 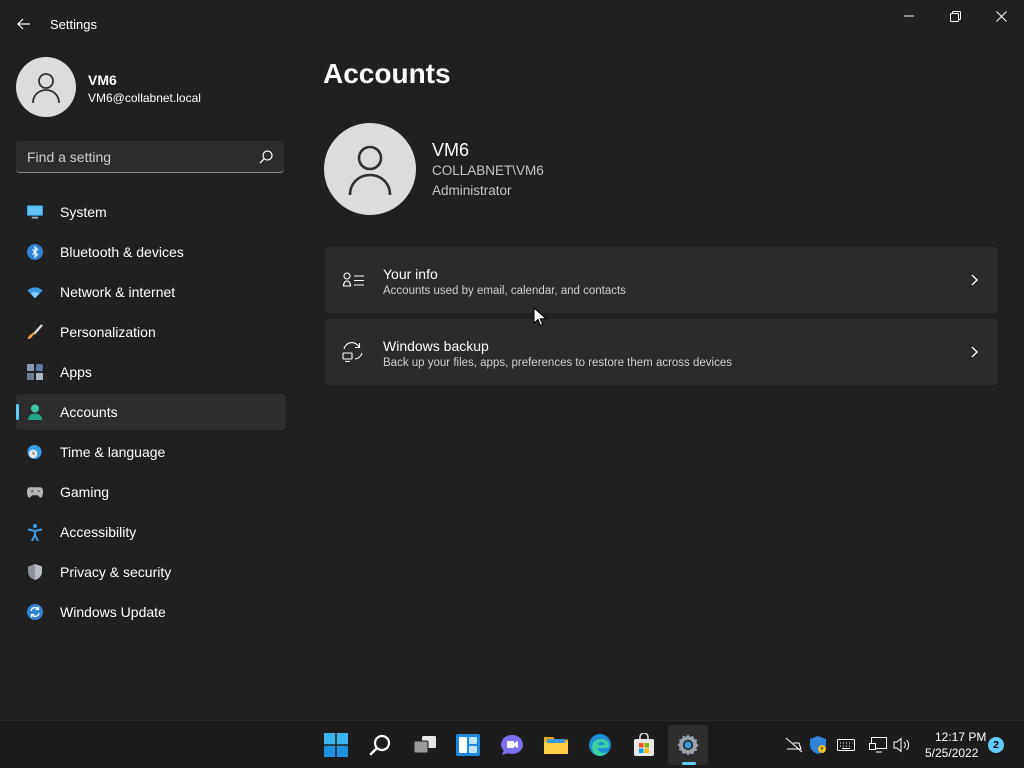 I want to click on tray-defender, so click(x=818, y=745).